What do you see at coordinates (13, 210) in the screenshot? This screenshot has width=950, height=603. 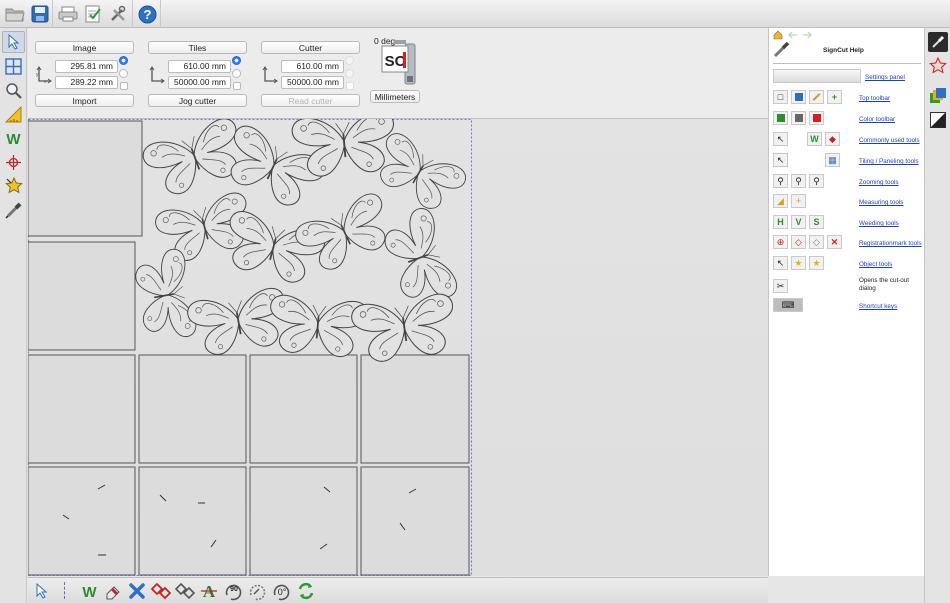 I see `cutter-knife-icon` at bounding box center [13, 210].